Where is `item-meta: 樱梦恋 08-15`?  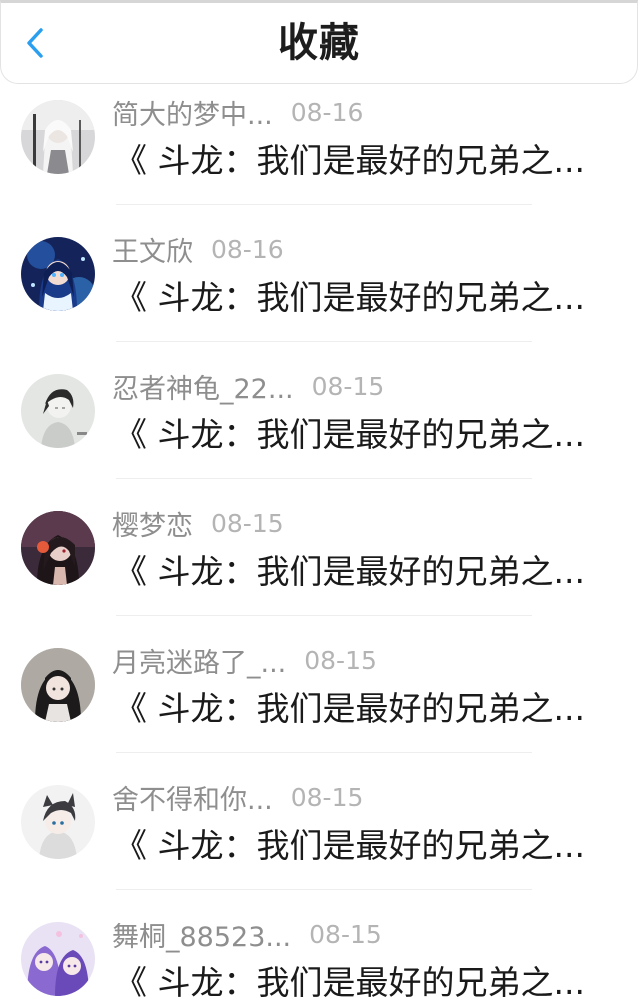 item-meta: 樱梦恋 08-15 is located at coordinates (198, 523).